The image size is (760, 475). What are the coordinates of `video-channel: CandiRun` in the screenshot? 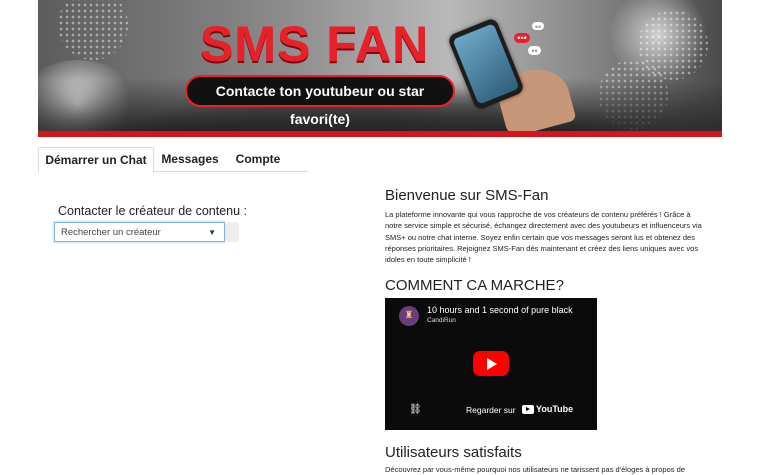 It's located at (441, 320).